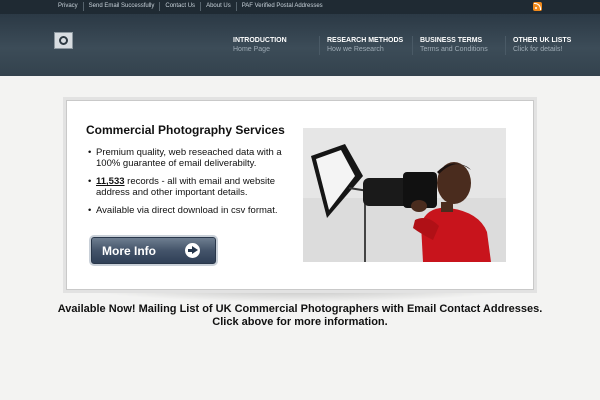 Image resolution: width=600 pixels, height=400 pixels. Describe the element at coordinates (63, 40) in the screenshot. I see `site-logo-icon` at that location.